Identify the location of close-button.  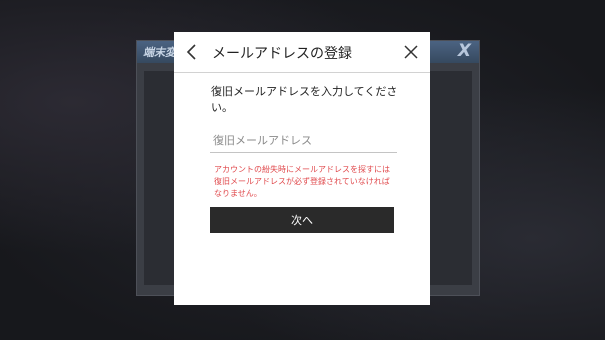
(411, 52).